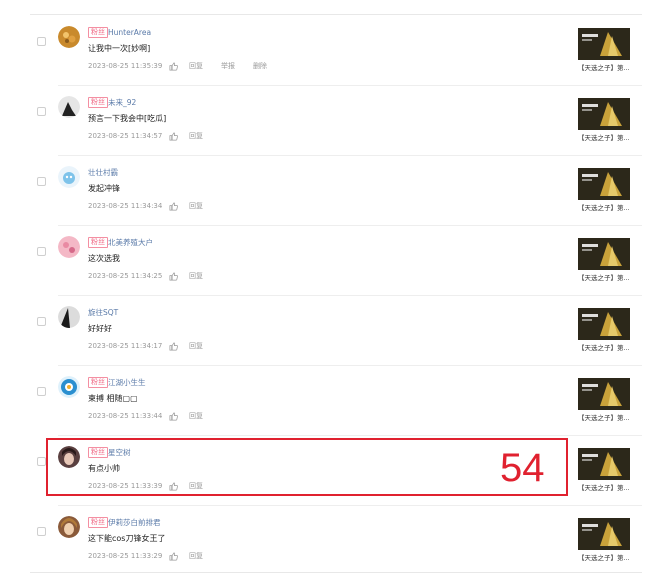 The image size is (660, 576). I want to click on comment-timestamp: 2023-08-25 11:34:57, so click(125, 136).